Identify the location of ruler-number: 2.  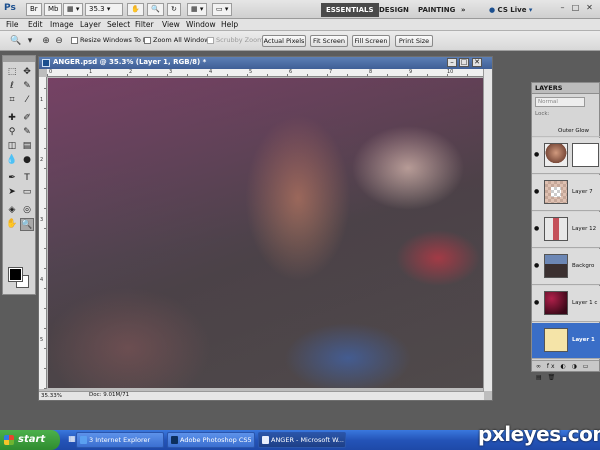
(131, 72).